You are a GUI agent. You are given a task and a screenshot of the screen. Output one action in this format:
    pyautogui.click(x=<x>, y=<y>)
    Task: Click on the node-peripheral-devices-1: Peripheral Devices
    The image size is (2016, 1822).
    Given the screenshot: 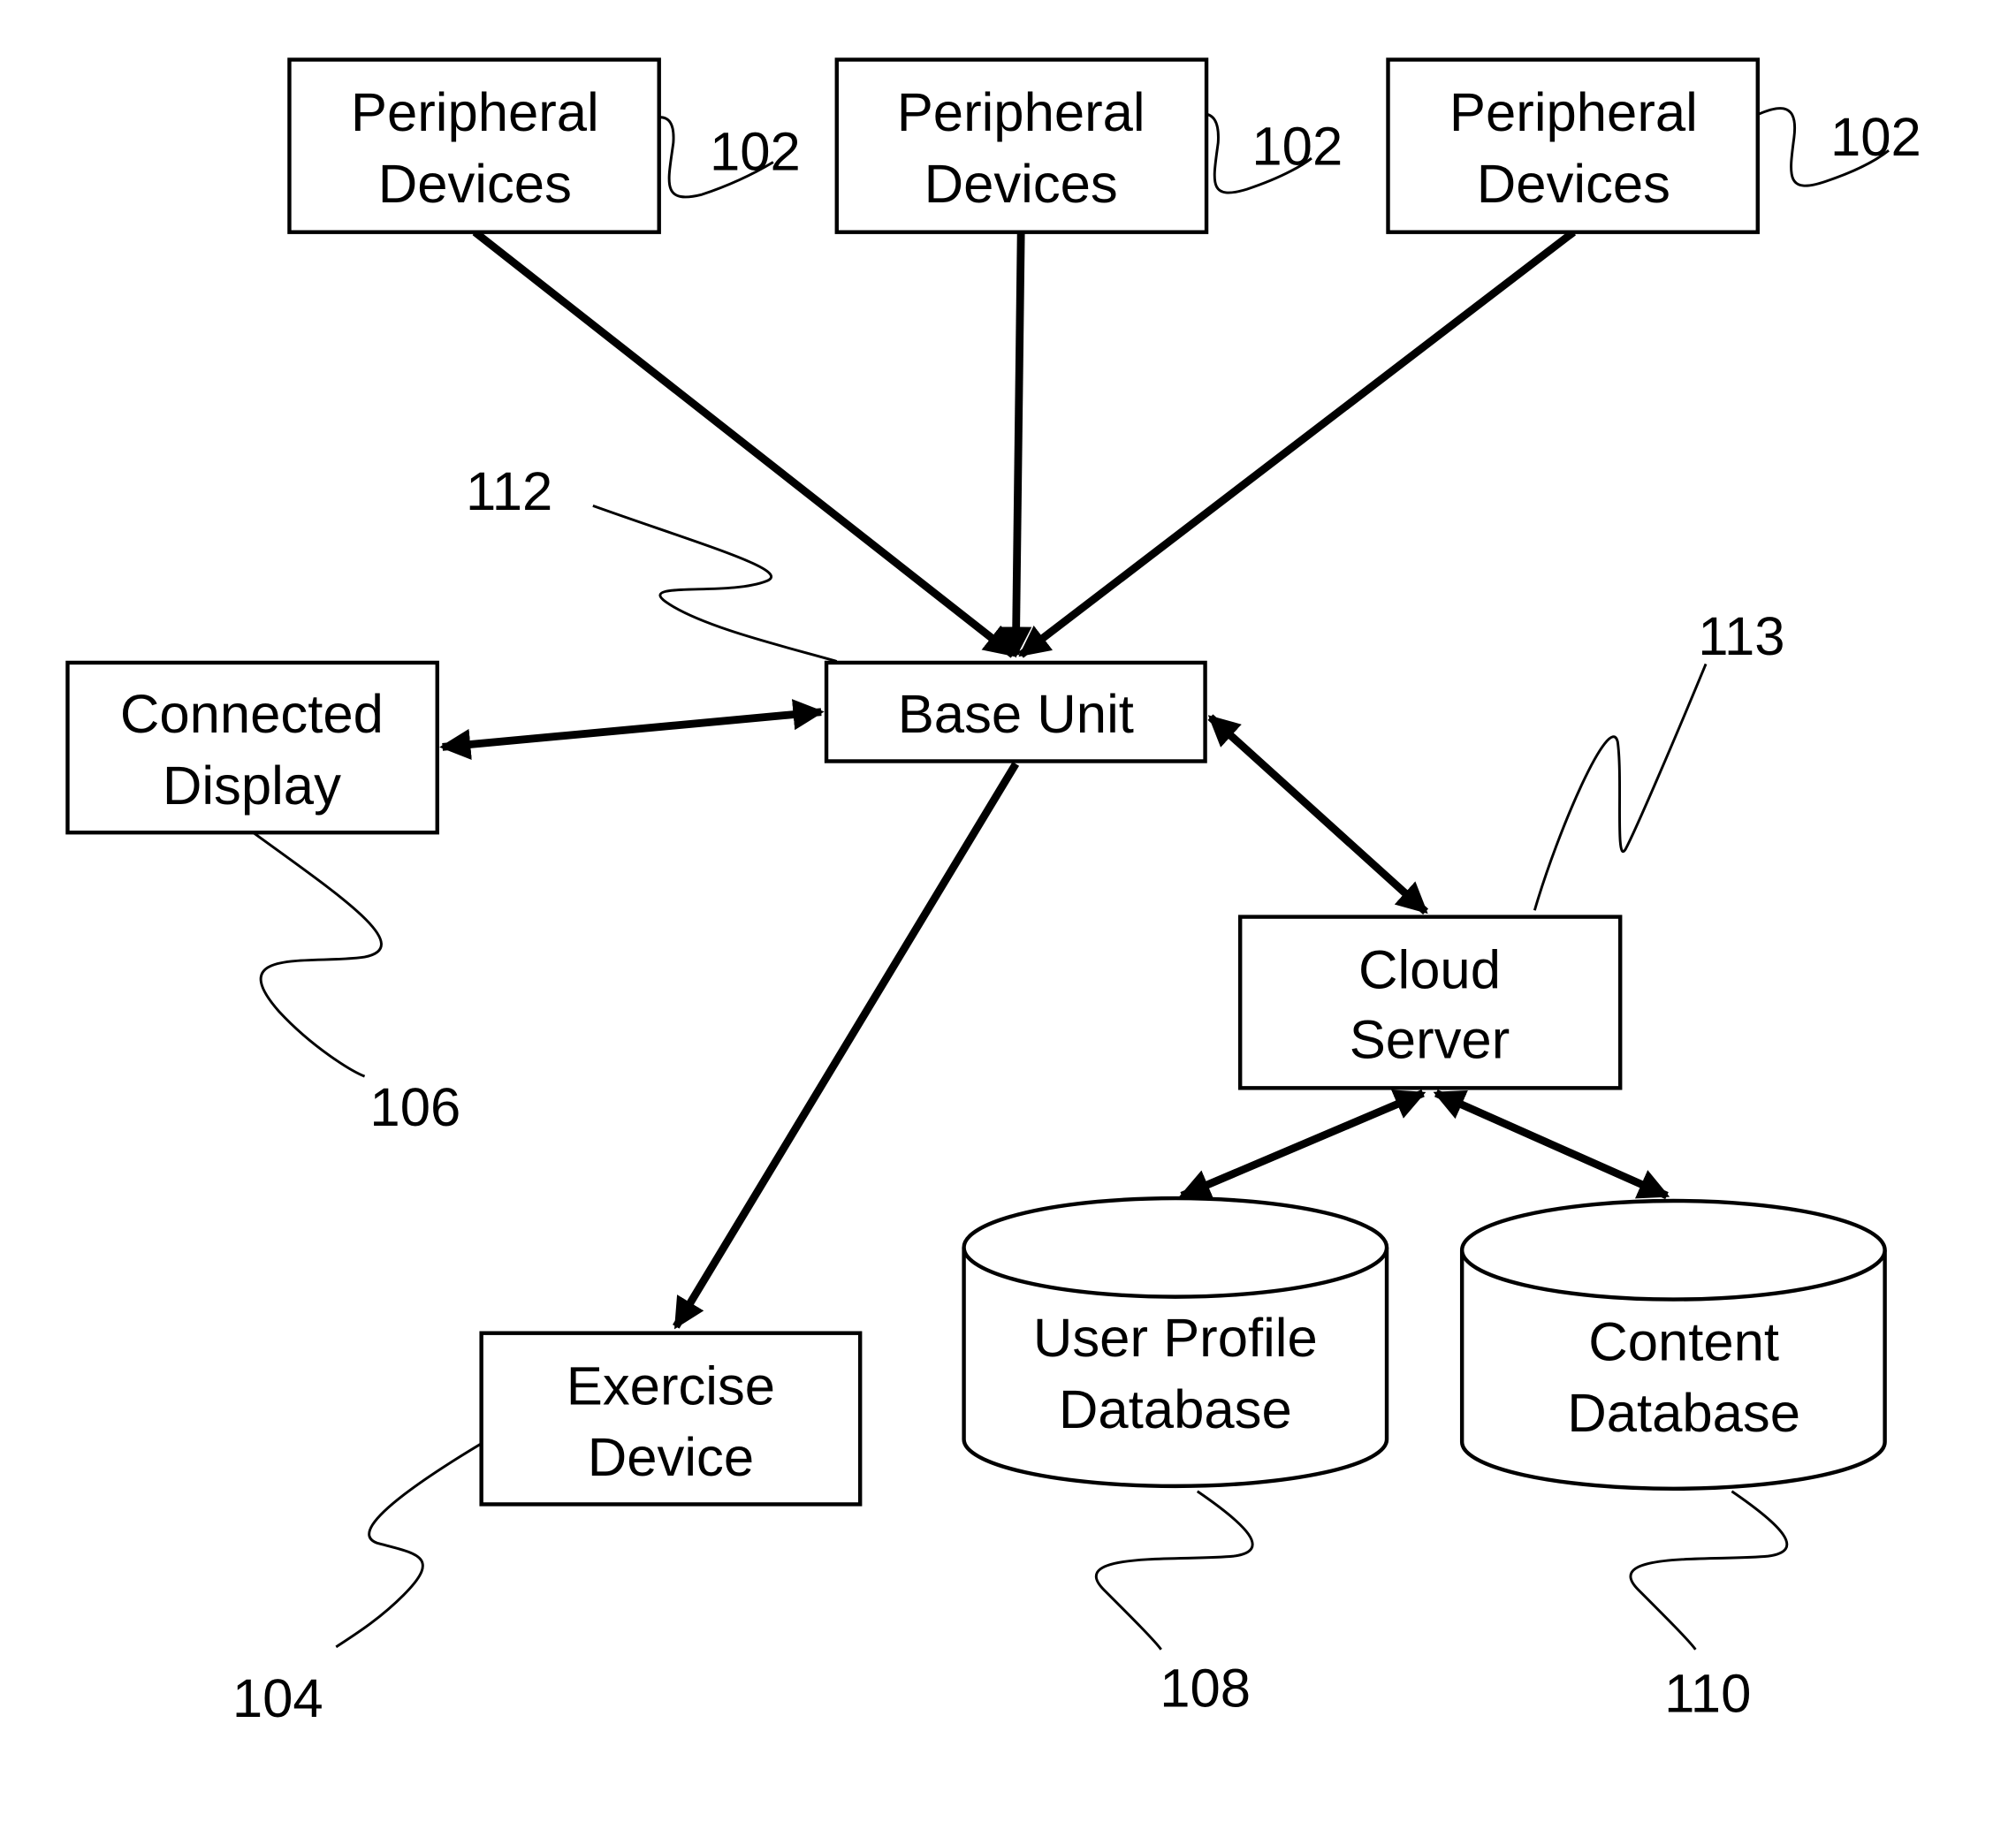 What is the action you would take?
    pyautogui.click(x=474, y=145)
    